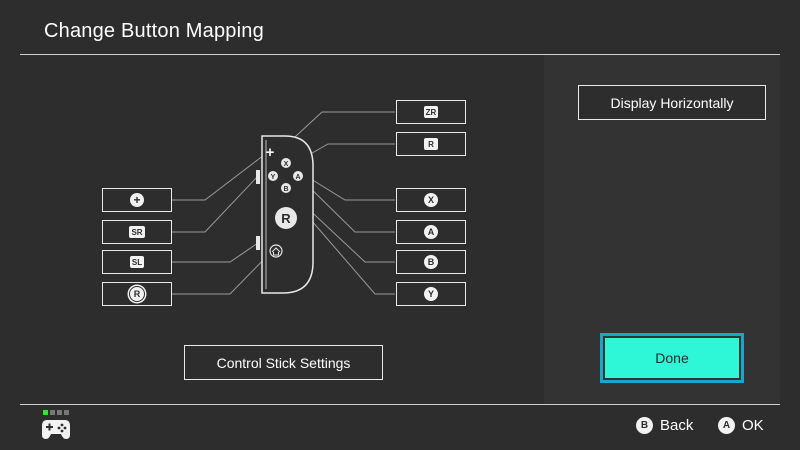 Image resolution: width=800 pixels, height=450 pixels. What do you see at coordinates (285, 189) in the screenshot?
I see `svg-text: B` at bounding box center [285, 189].